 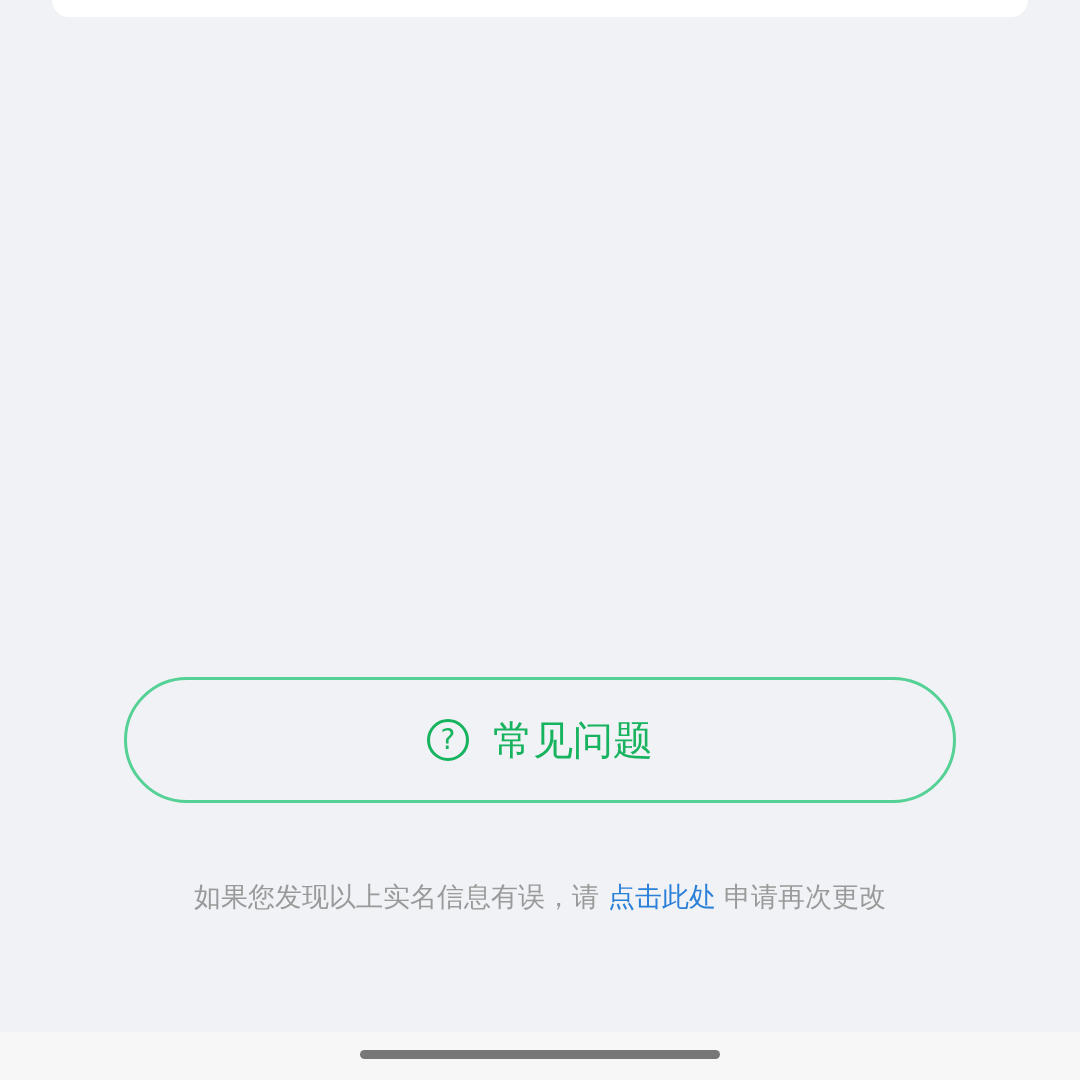 I want to click on faq-button: ? 常见问题, so click(x=540, y=740).